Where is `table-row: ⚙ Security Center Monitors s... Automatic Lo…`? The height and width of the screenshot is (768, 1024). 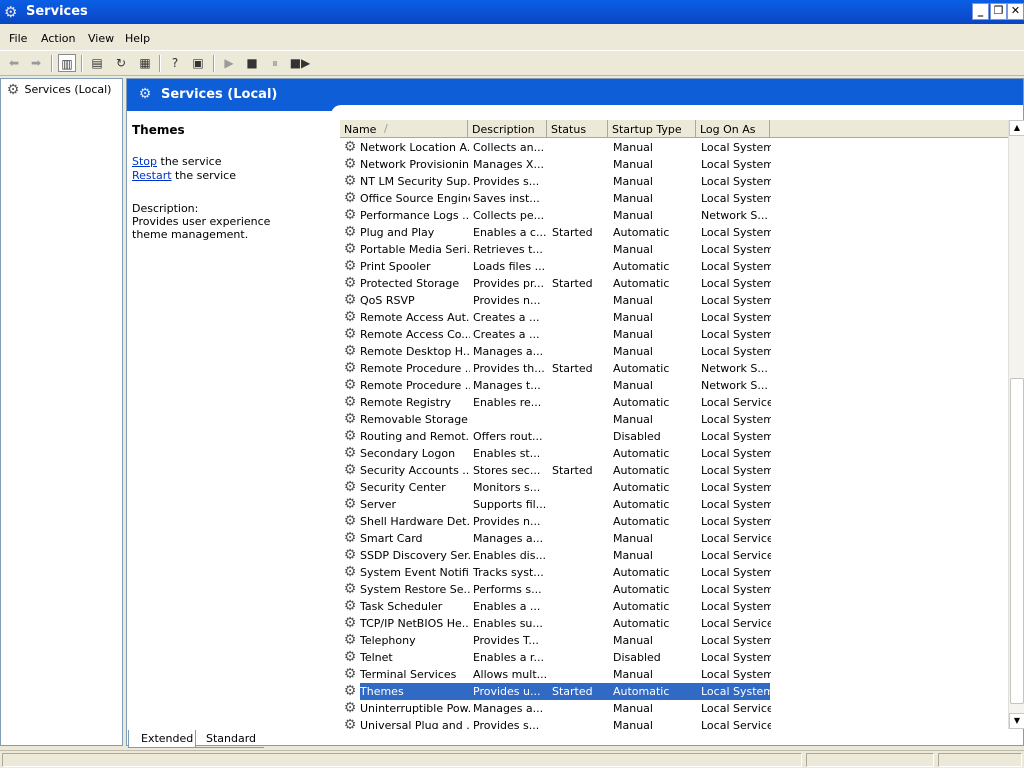 table-row: ⚙ Security Center Monitors s... Automatic Lo… is located at coordinates (660, 487).